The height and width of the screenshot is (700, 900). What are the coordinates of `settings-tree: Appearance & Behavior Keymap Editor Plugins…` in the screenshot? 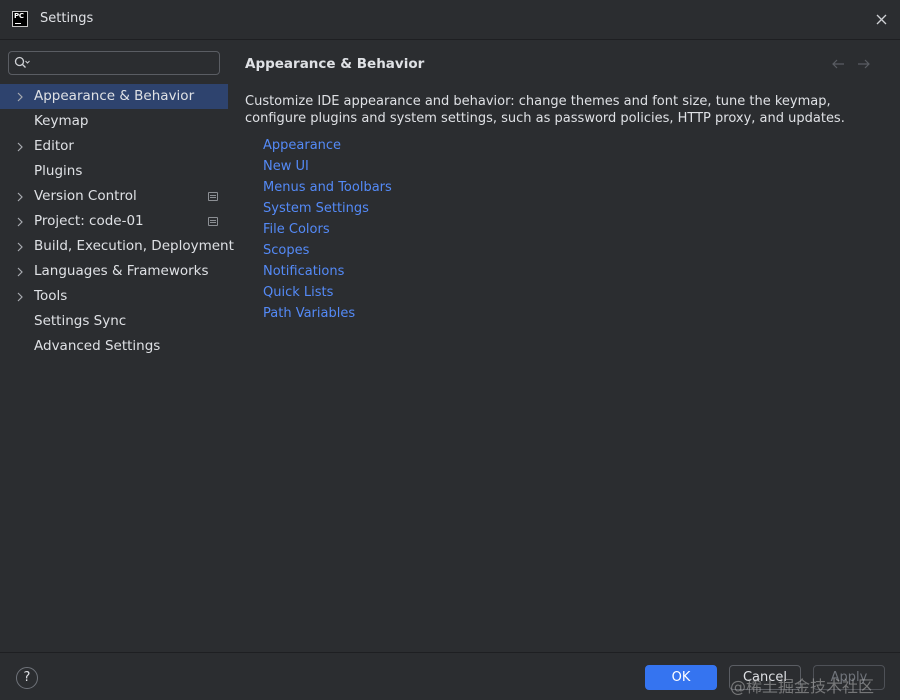 It's located at (117, 221).